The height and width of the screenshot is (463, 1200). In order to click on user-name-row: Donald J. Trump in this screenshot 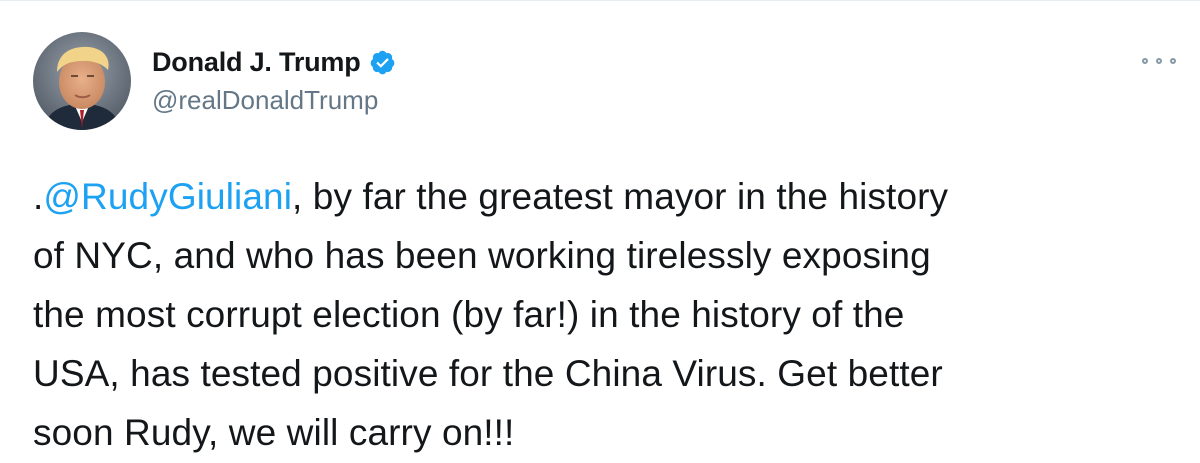, I will do `click(274, 62)`.